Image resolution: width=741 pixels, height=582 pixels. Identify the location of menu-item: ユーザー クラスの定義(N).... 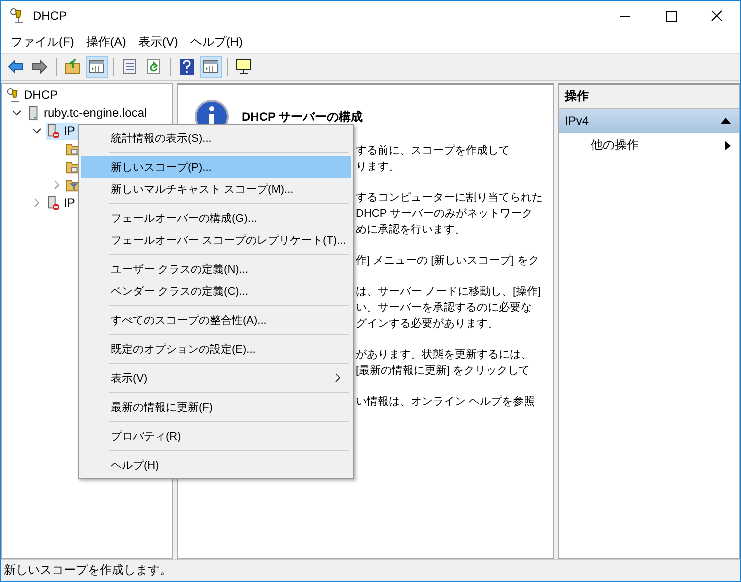
(216, 269).